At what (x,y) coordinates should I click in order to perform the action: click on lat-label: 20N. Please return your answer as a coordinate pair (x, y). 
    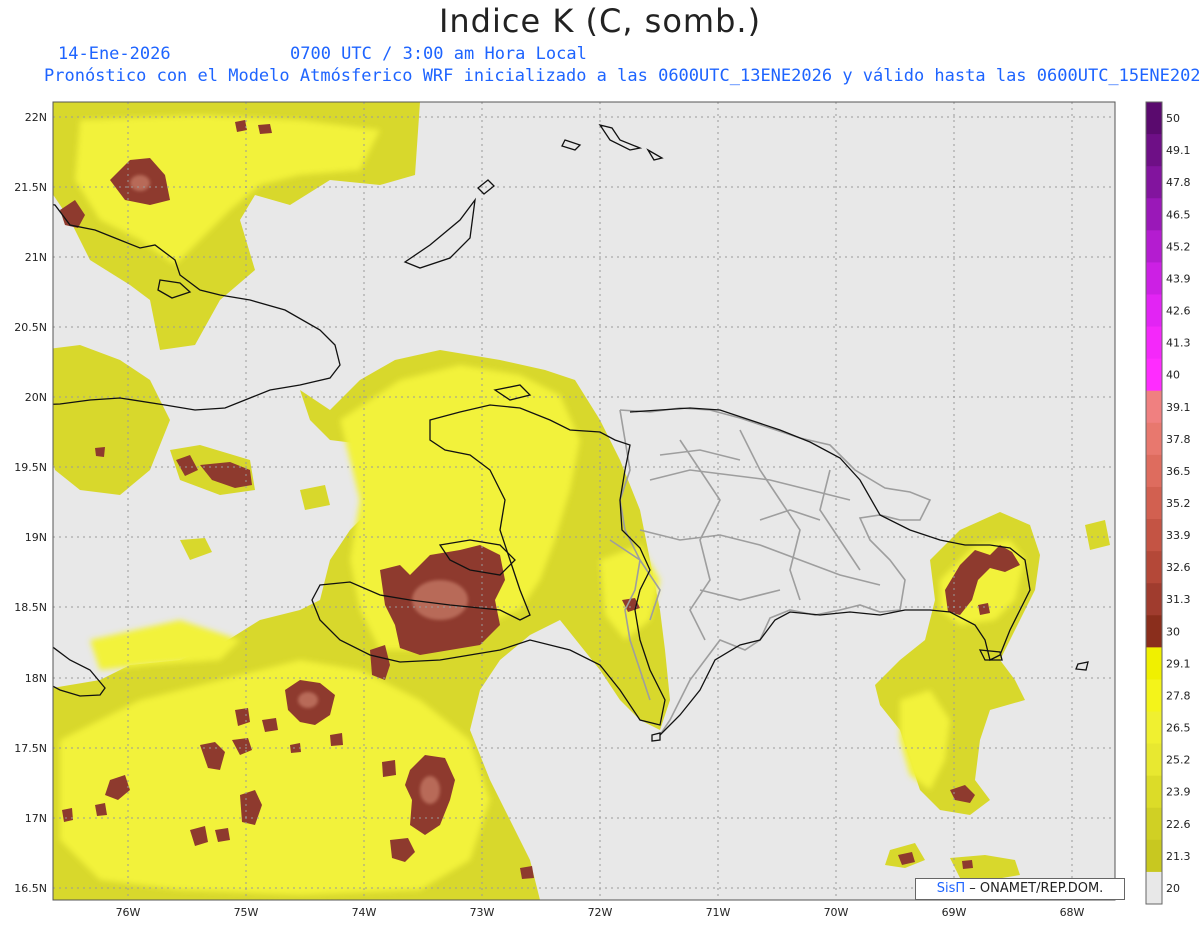
    Looking at the image, I should click on (36, 397).